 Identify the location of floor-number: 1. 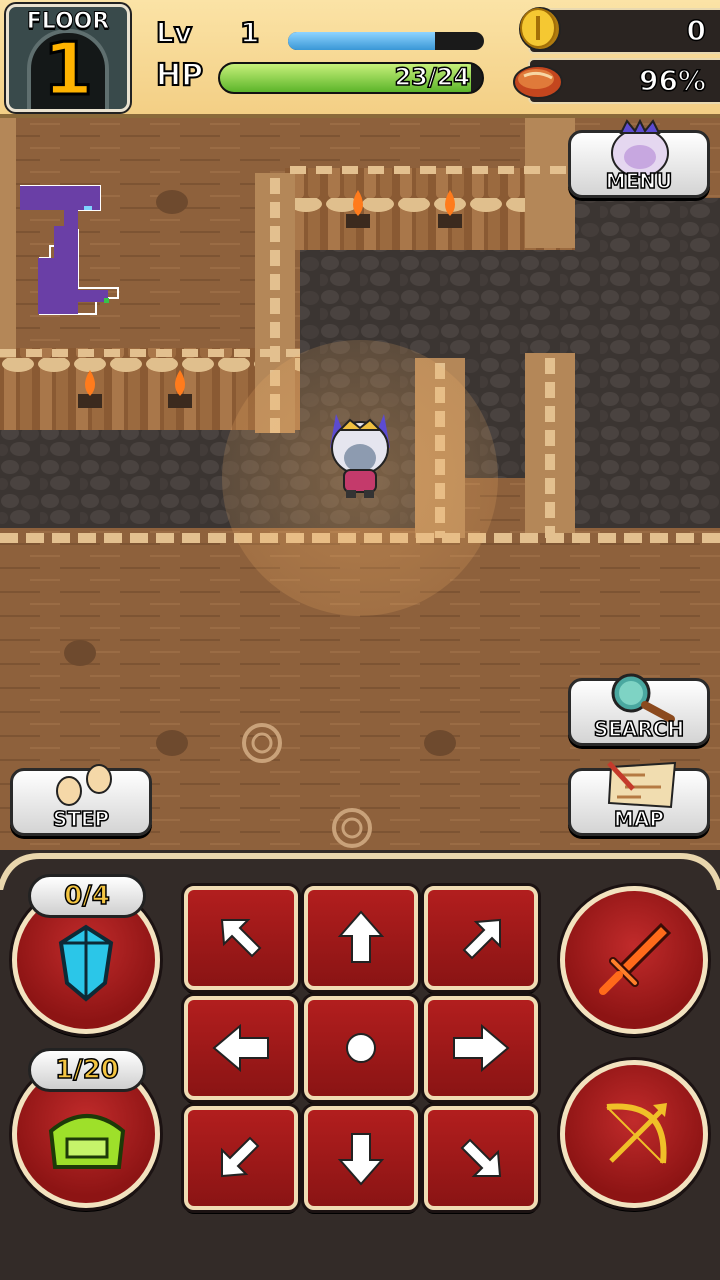
(67, 69).